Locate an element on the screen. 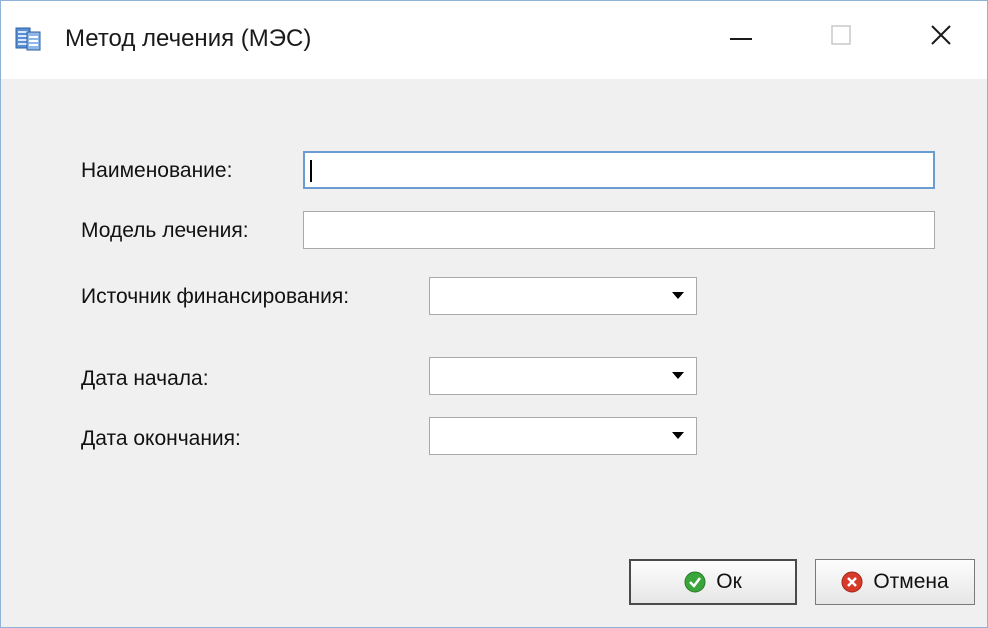  start-date-picker is located at coordinates (563, 376).